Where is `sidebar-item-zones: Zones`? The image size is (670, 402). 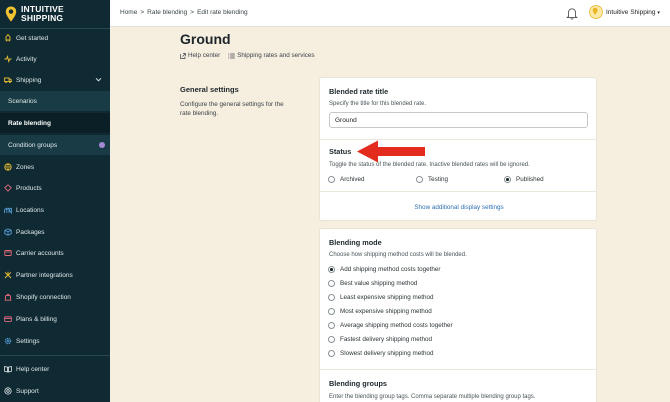 sidebar-item-zones: Zones is located at coordinates (55, 167).